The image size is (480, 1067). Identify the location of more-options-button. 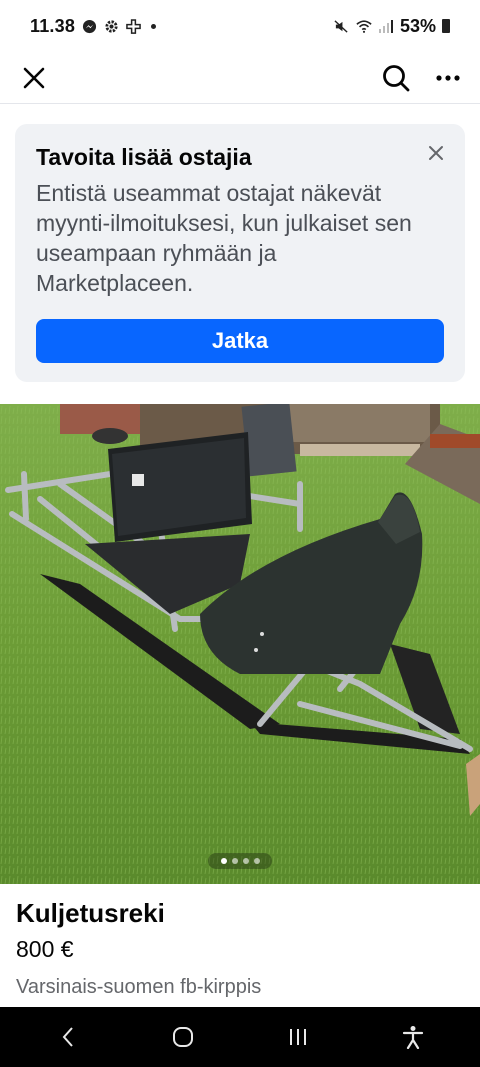
(448, 78).